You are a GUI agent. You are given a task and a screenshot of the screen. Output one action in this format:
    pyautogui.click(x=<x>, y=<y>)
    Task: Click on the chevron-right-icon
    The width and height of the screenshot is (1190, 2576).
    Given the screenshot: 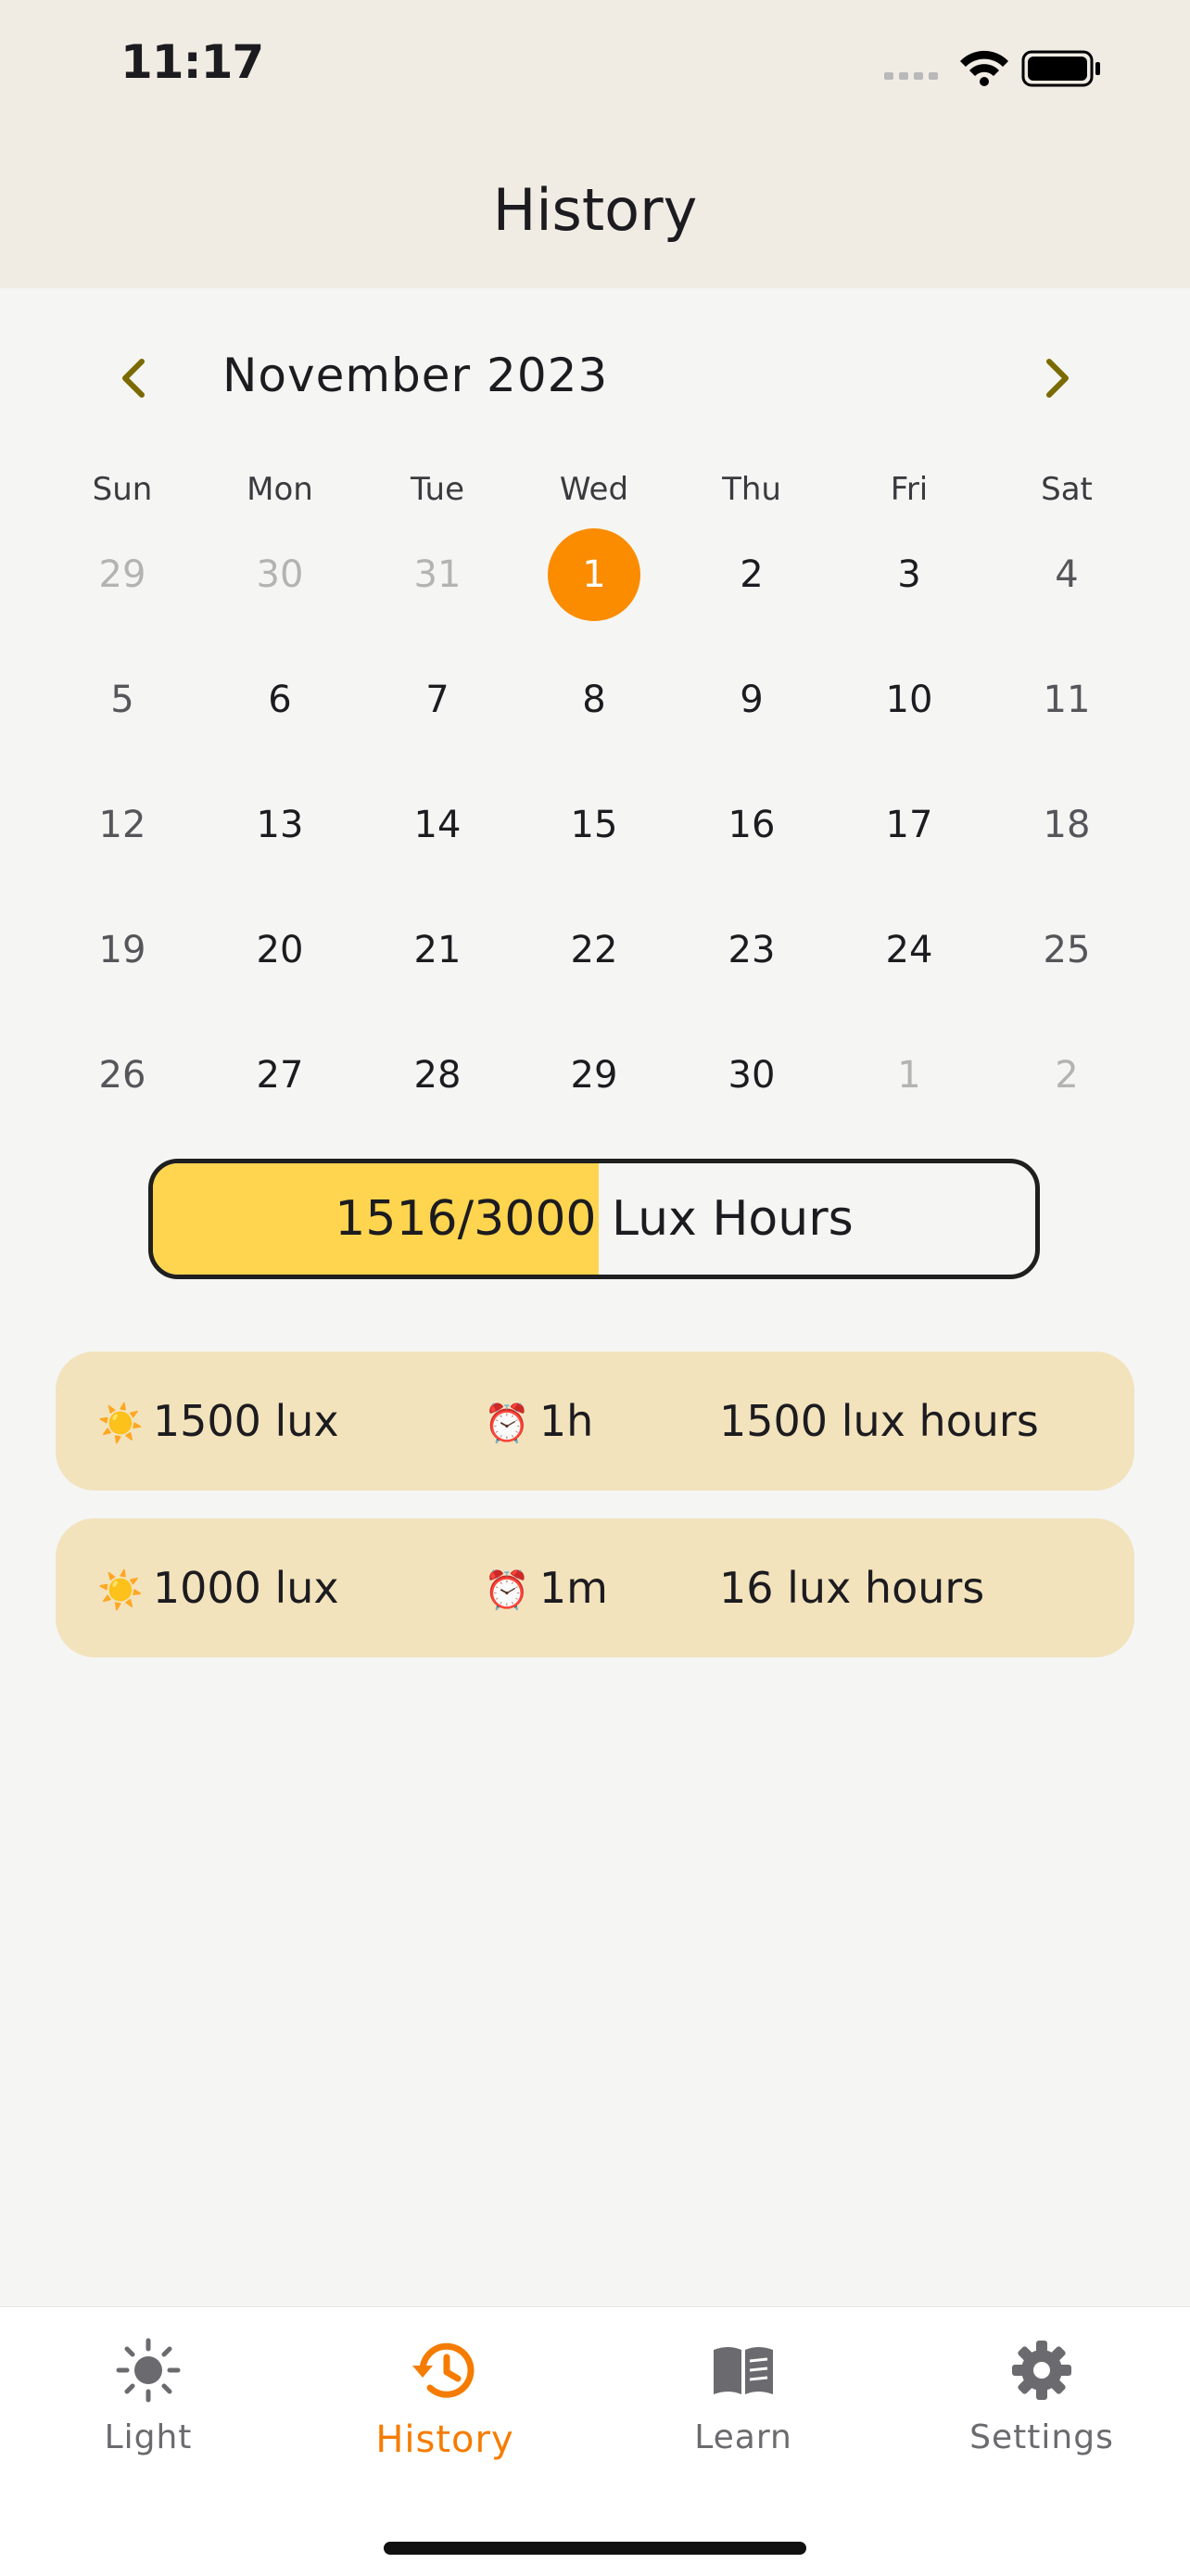 What is the action you would take?
    pyautogui.click(x=1057, y=378)
    